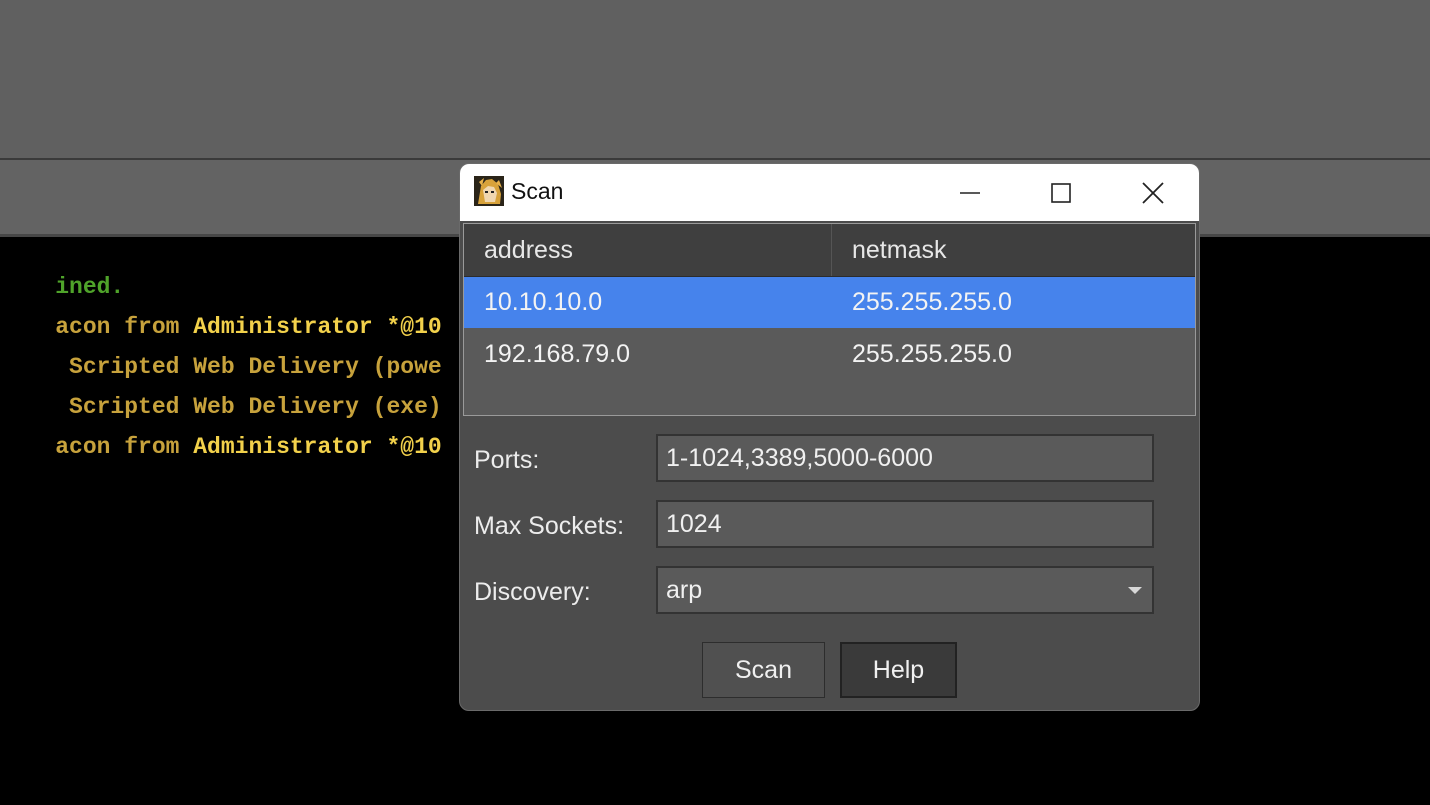 Image resolution: width=1430 pixels, height=805 pixels. I want to click on dialog-titlebar: Scan, so click(829, 192).